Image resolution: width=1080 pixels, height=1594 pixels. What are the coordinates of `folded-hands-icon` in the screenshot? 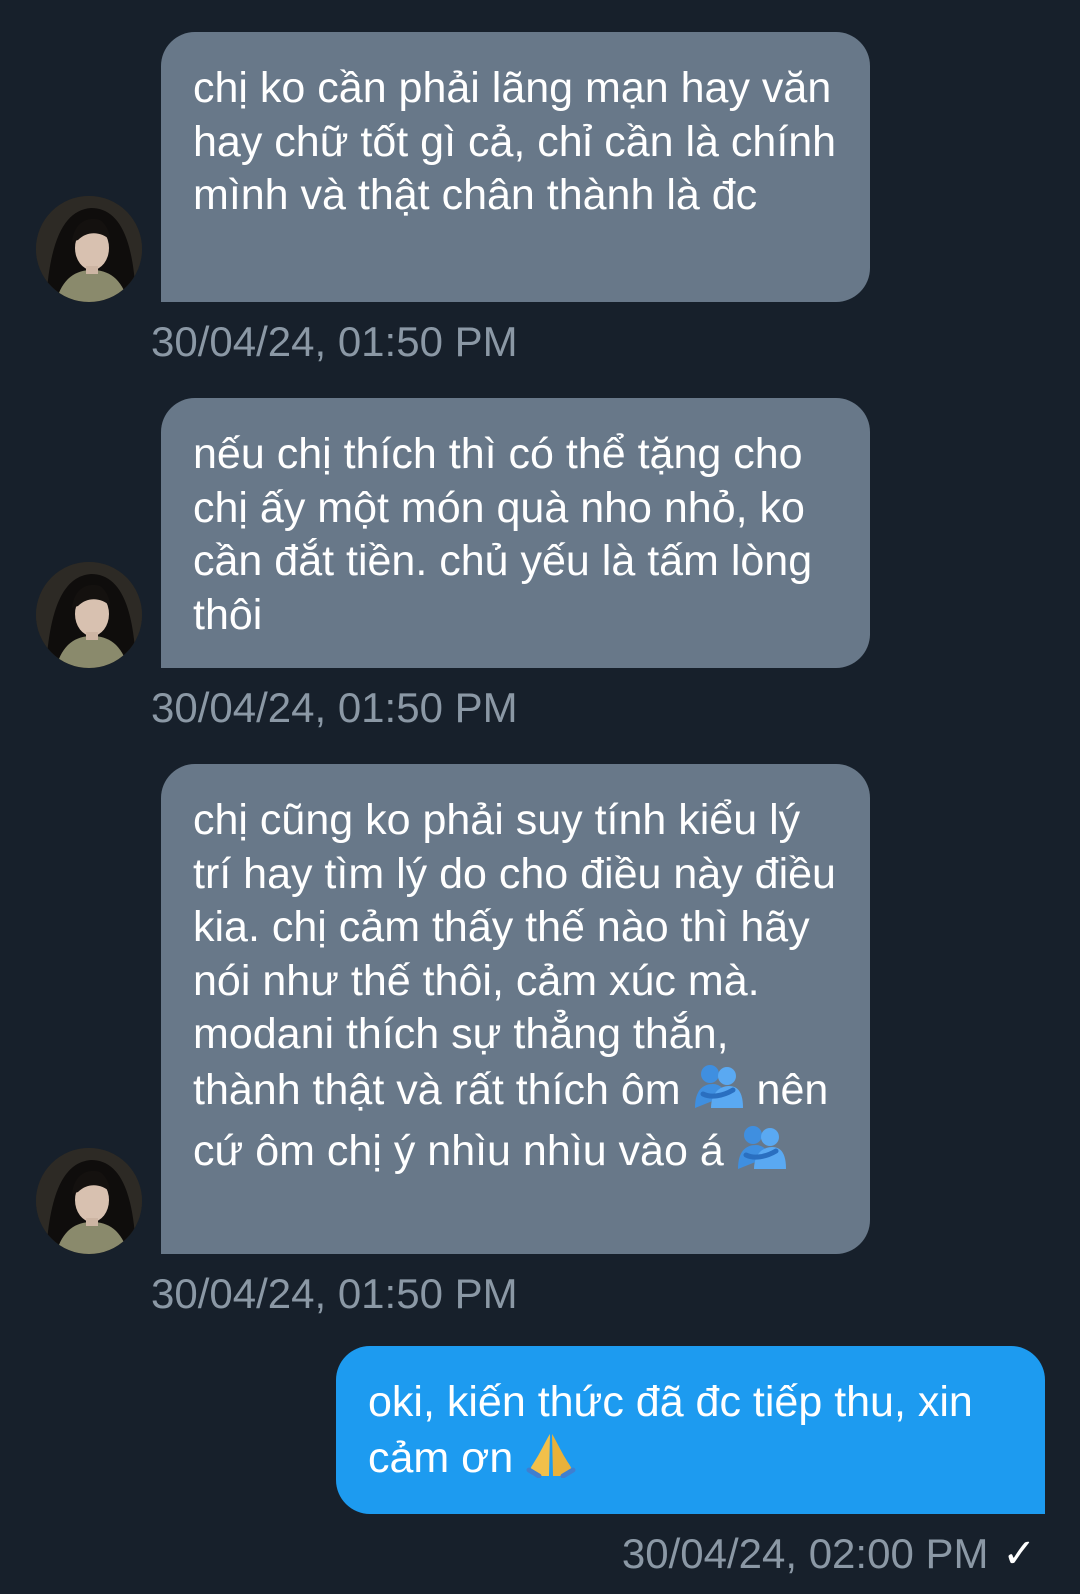 It's located at (551, 1461).